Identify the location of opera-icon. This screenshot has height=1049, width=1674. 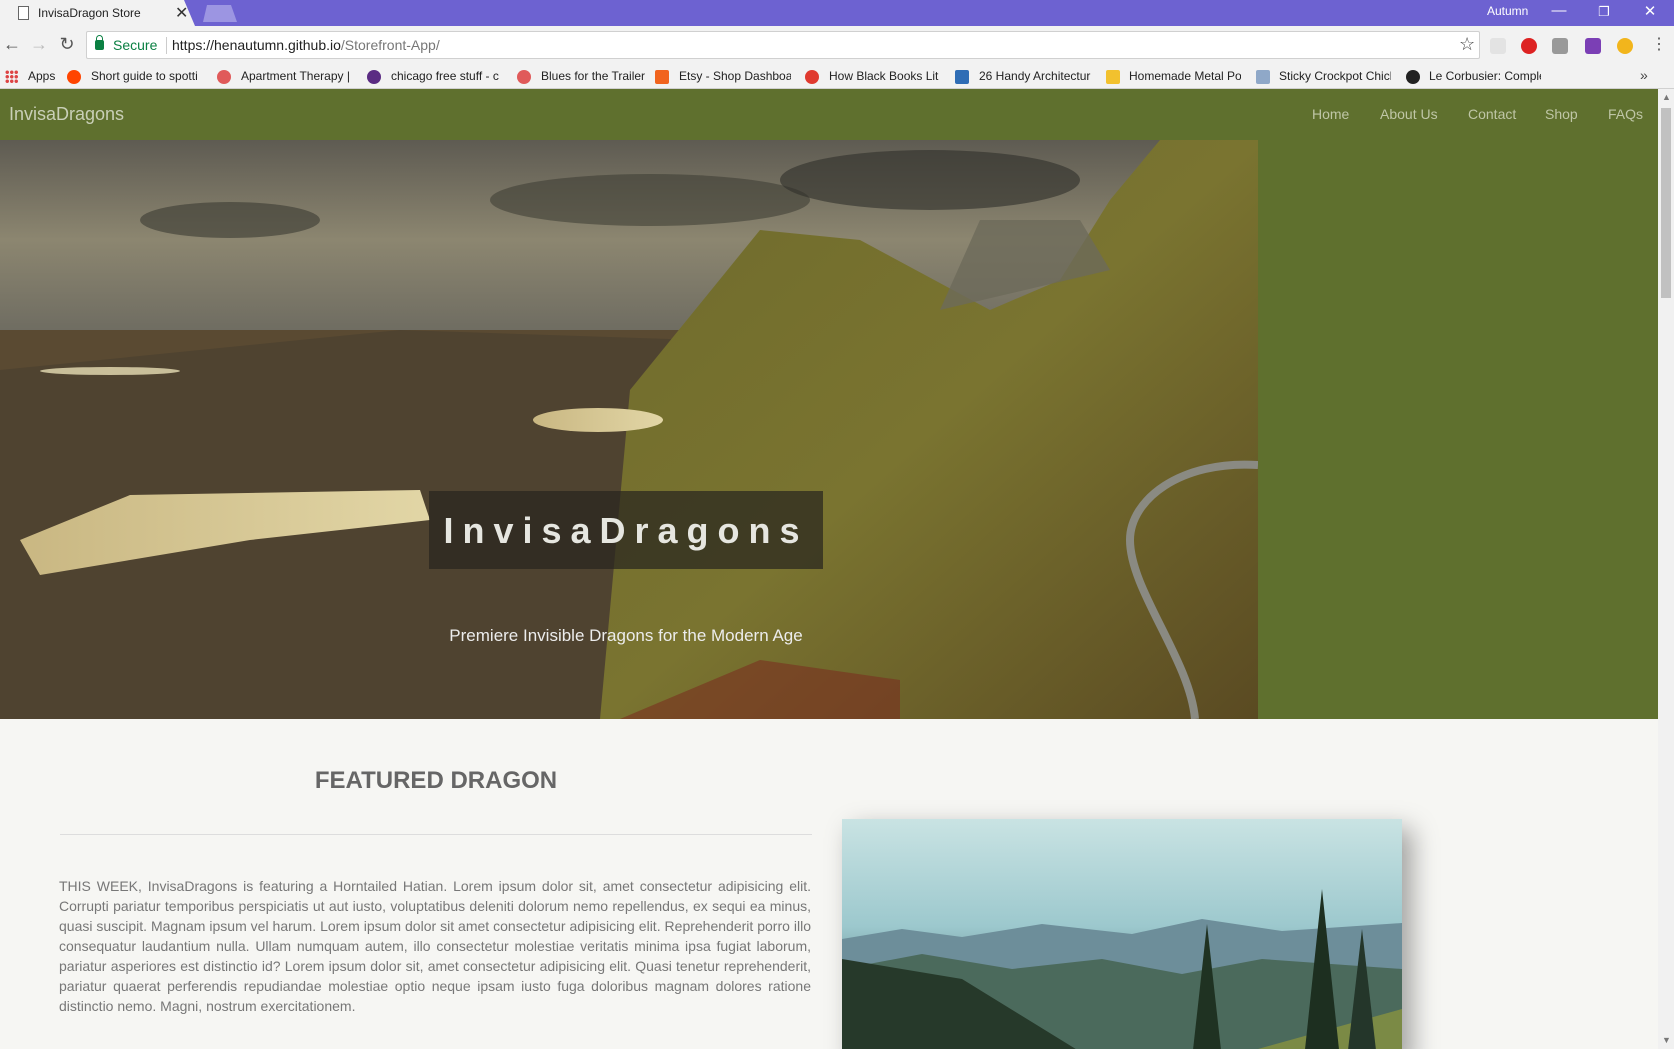
(1529, 46).